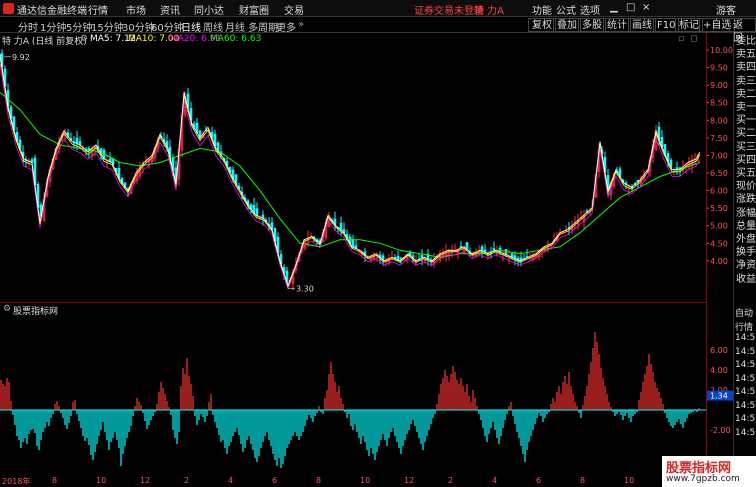 The image size is (756, 487). What do you see at coordinates (746, 41) in the screenshot?
I see `quote-field-label: 委比` at bounding box center [746, 41].